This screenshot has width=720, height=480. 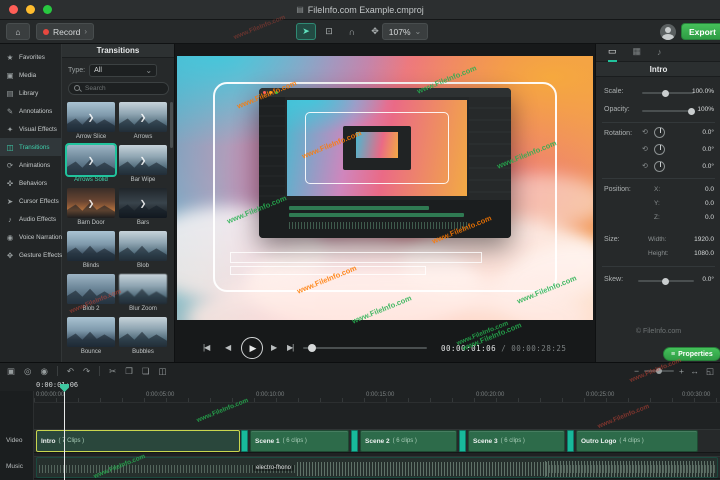 What do you see at coordinates (91, 160) in the screenshot?
I see `transition-thumbnail: ❯` at bounding box center [91, 160].